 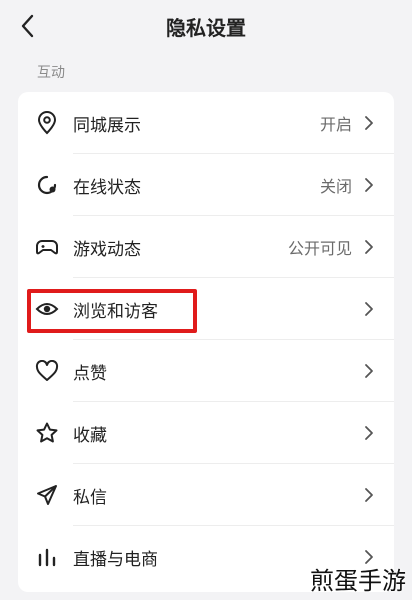 What do you see at coordinates (206, 309) in the screenshot?
I see `row-browse-visitors: 浏览和访客` at bounding box center [206, 309].